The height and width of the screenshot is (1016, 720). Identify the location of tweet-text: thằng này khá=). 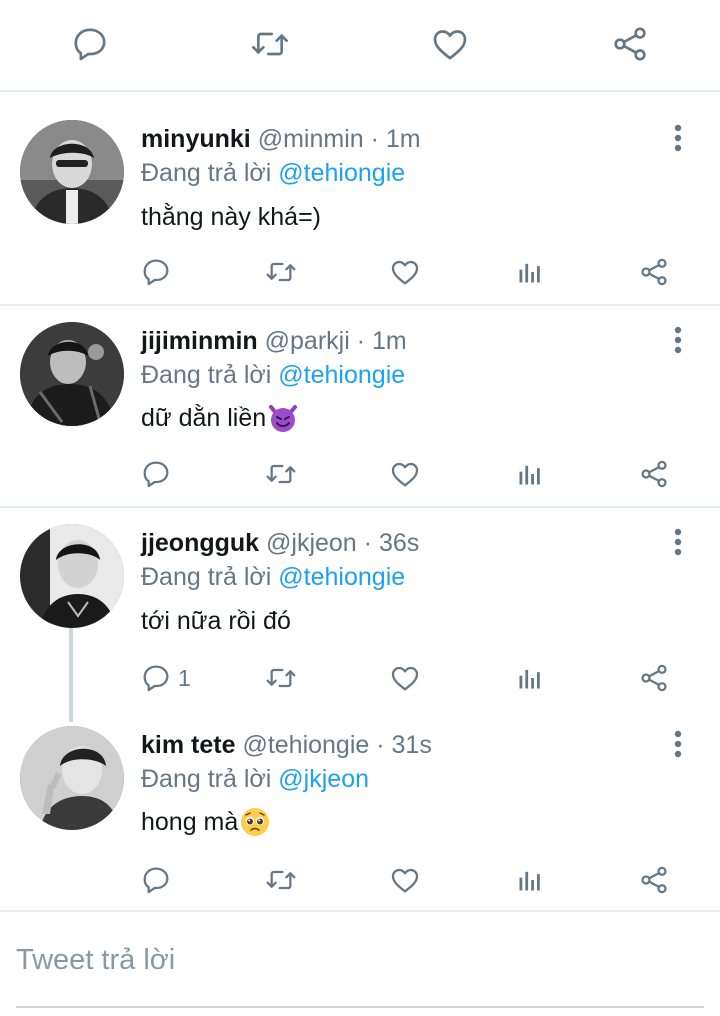
(231, 217).